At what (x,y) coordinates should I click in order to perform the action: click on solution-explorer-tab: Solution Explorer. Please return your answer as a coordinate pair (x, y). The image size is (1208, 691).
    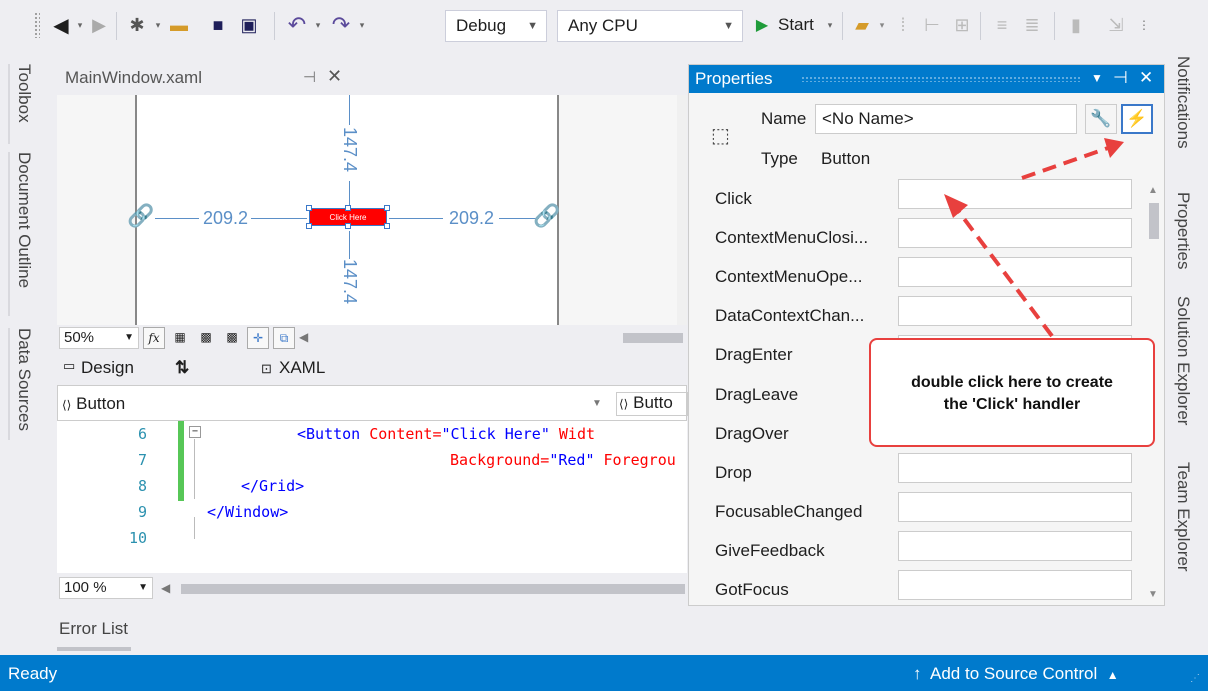
    Looking at the image, I should click on (1183, 360).